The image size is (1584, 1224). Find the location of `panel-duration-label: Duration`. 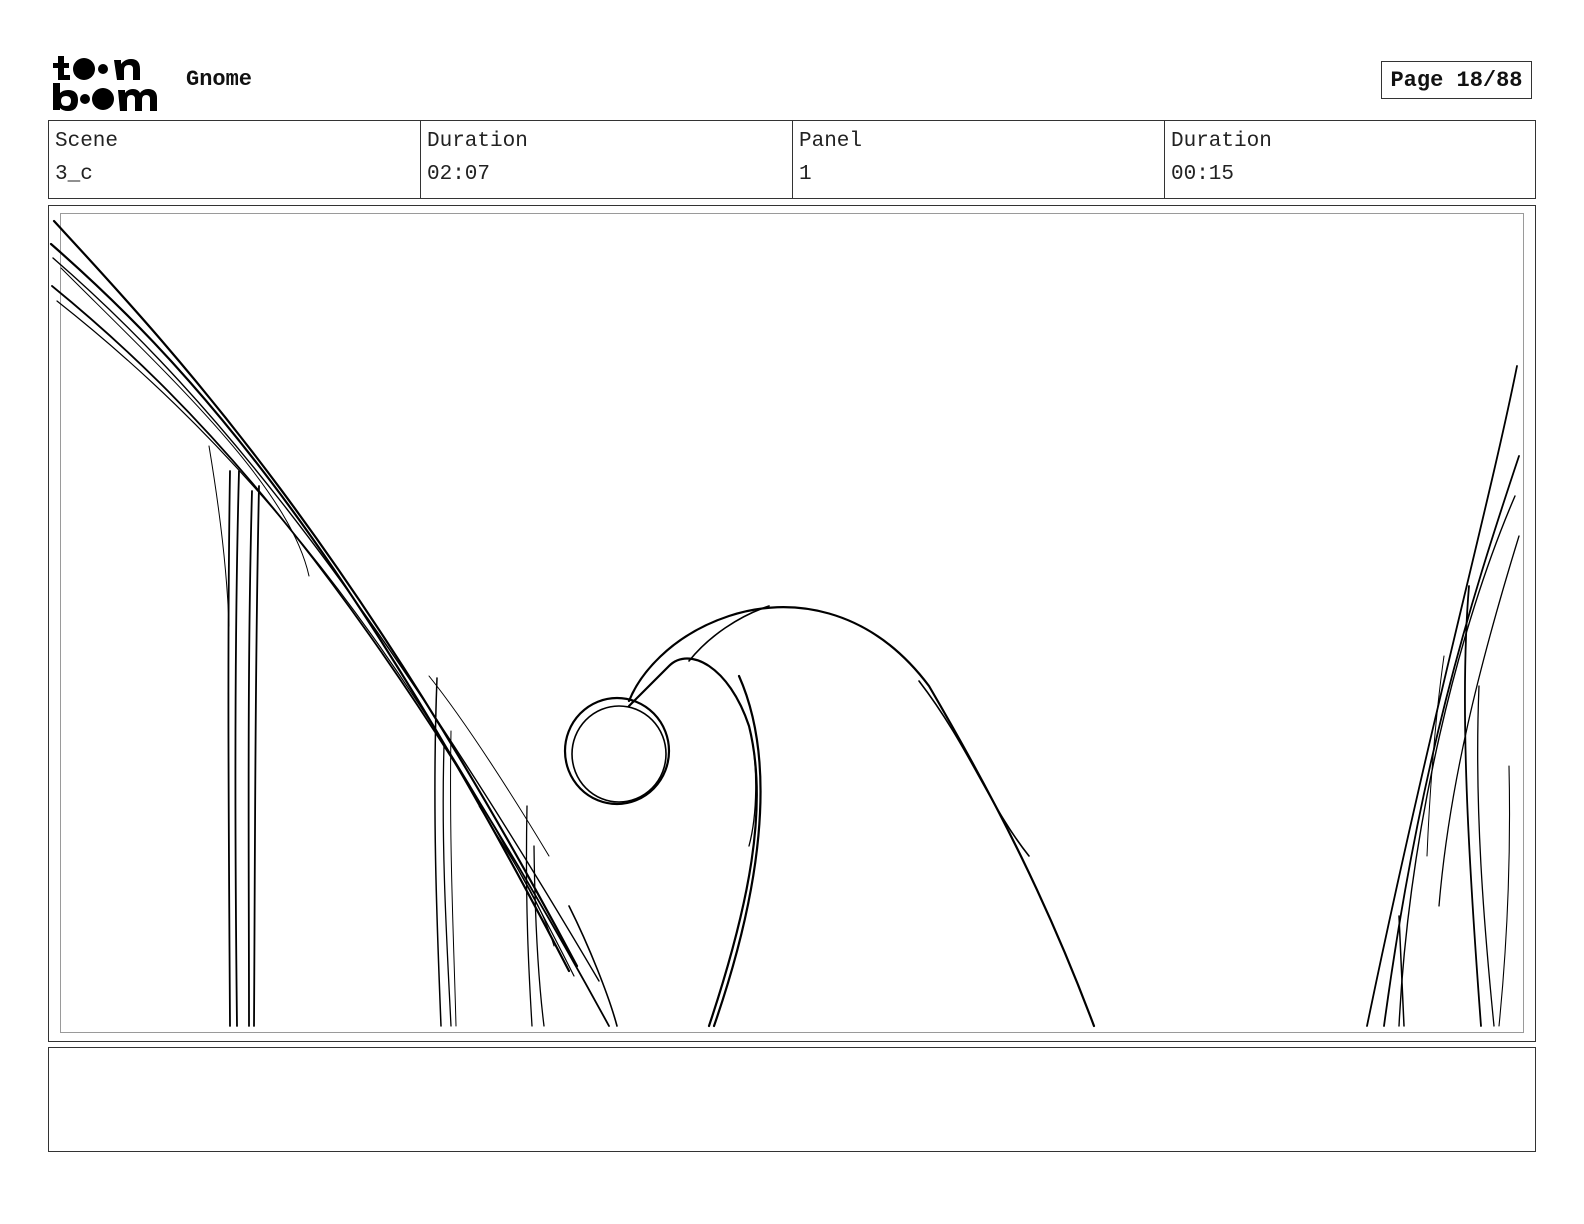

panel-duration-label: Duration is located at coordinates (1221, 141).